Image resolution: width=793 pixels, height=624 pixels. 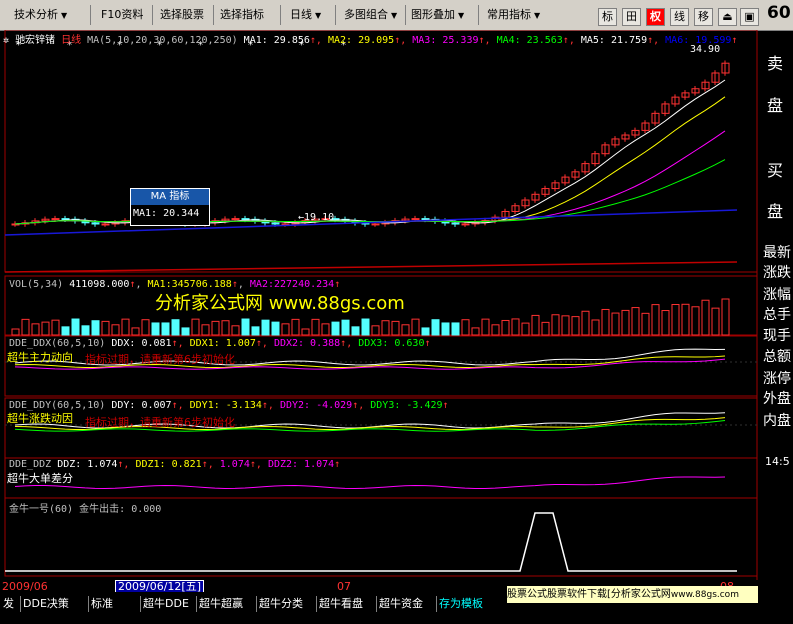 What do you see at coordinates (40, 15) in the screenshot?
I see `menu-tech-analysis: 技术分析 ▼` at bounding box center [40, 15].